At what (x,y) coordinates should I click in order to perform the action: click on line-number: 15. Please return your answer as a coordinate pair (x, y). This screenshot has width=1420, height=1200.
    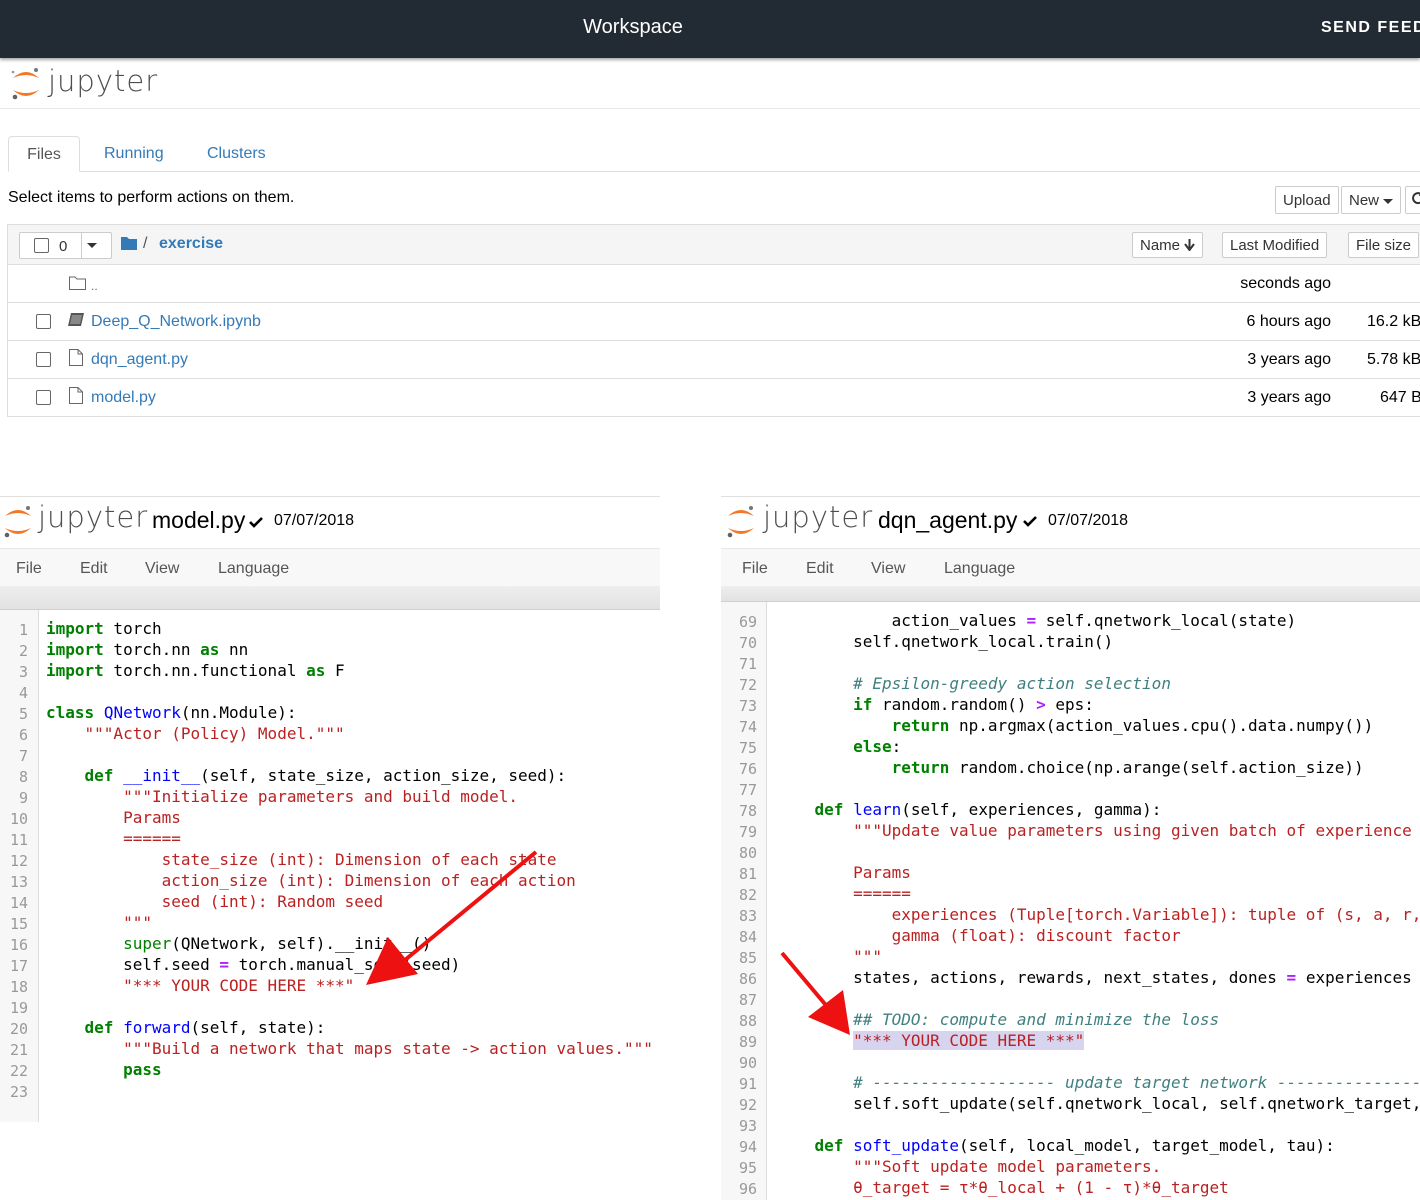
    Looking at the image, I should click on (18, 924).